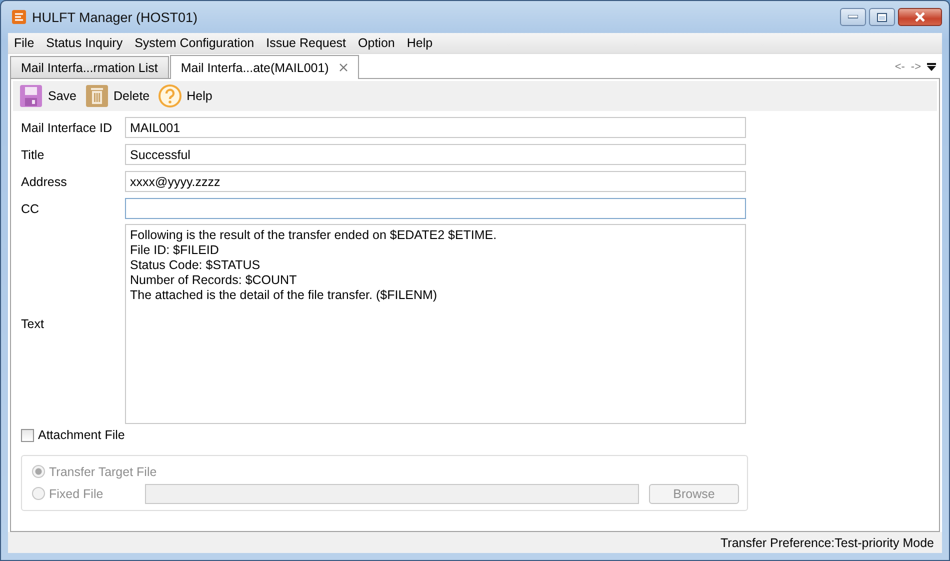 The width and height of the screenshot is (950, 561). I want to click on menu-item: File, so click(24, 43).